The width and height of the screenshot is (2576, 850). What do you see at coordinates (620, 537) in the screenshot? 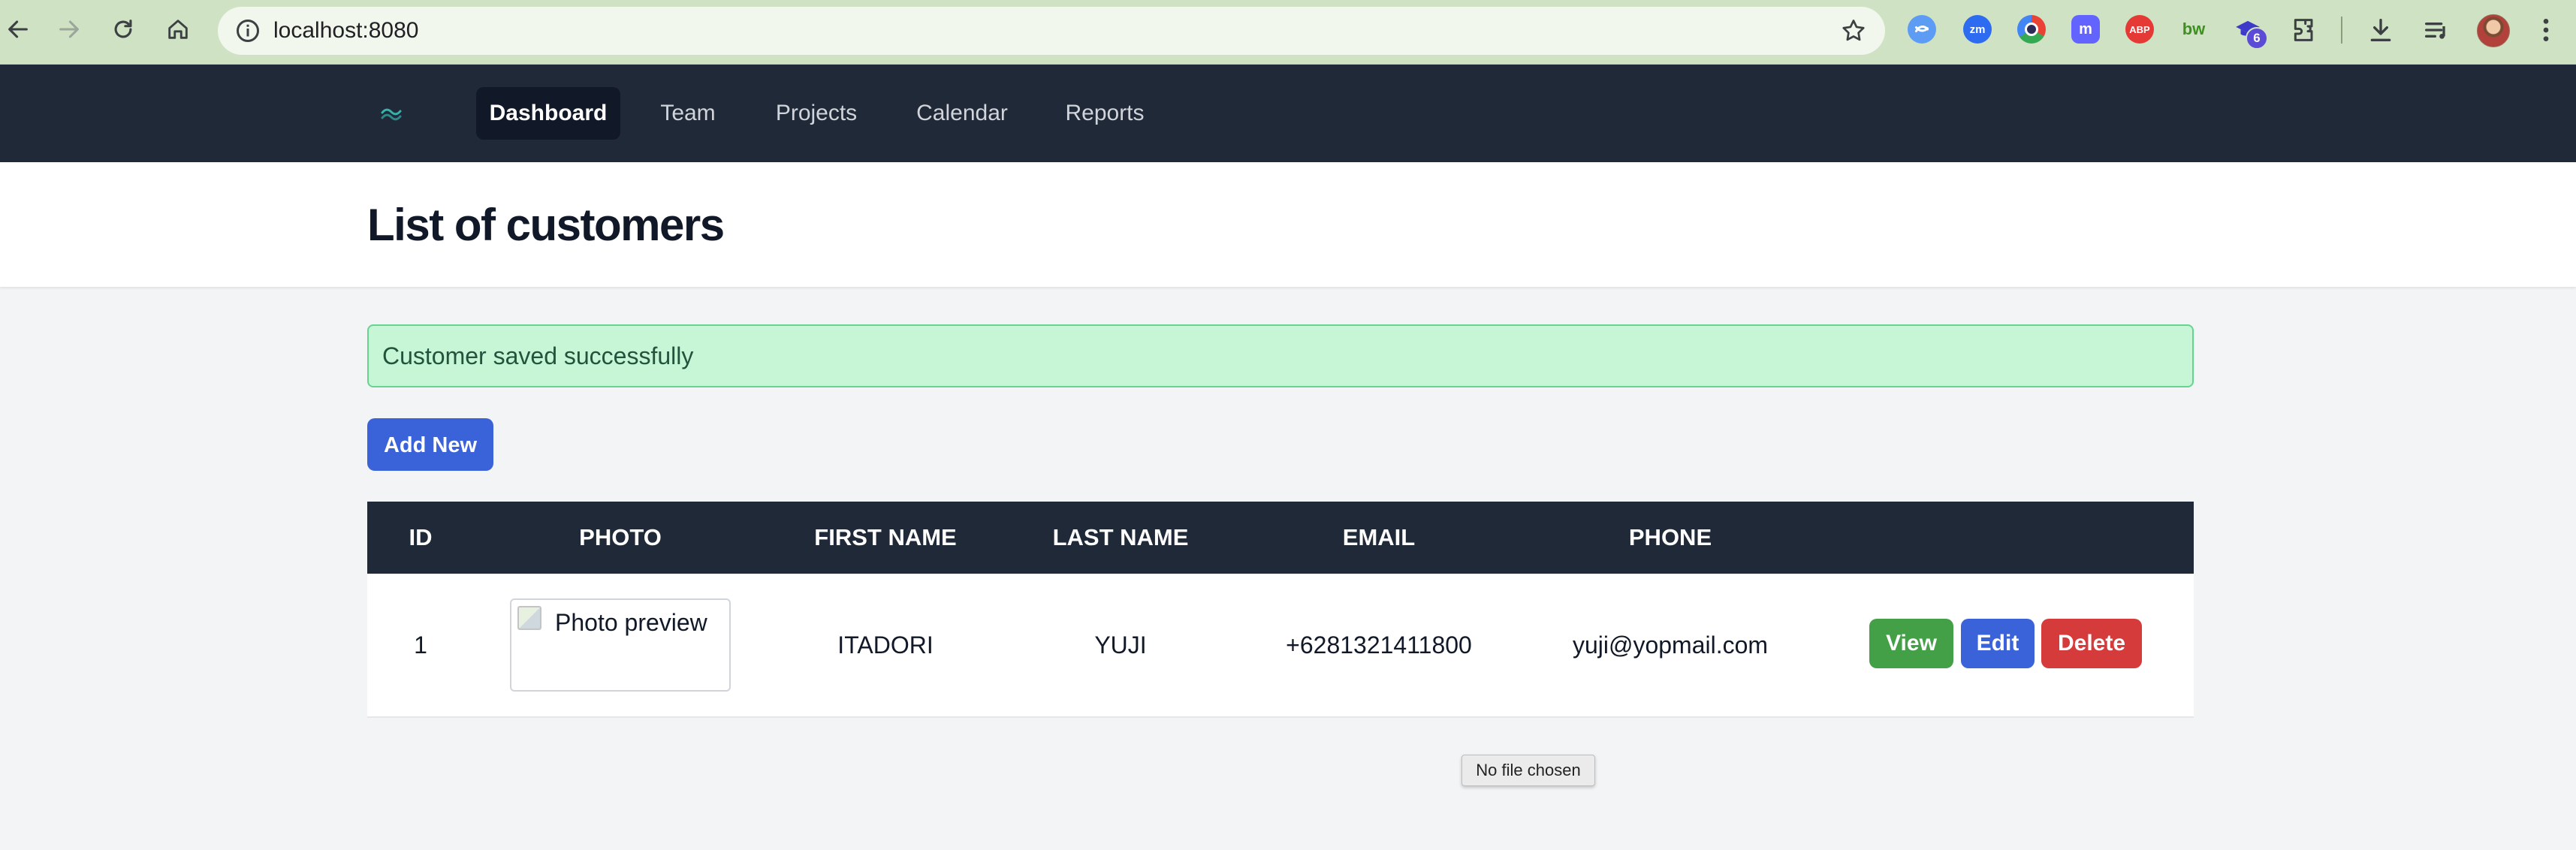
I see `column-header-photo: PHOTO` at bounding box center [620, 537].